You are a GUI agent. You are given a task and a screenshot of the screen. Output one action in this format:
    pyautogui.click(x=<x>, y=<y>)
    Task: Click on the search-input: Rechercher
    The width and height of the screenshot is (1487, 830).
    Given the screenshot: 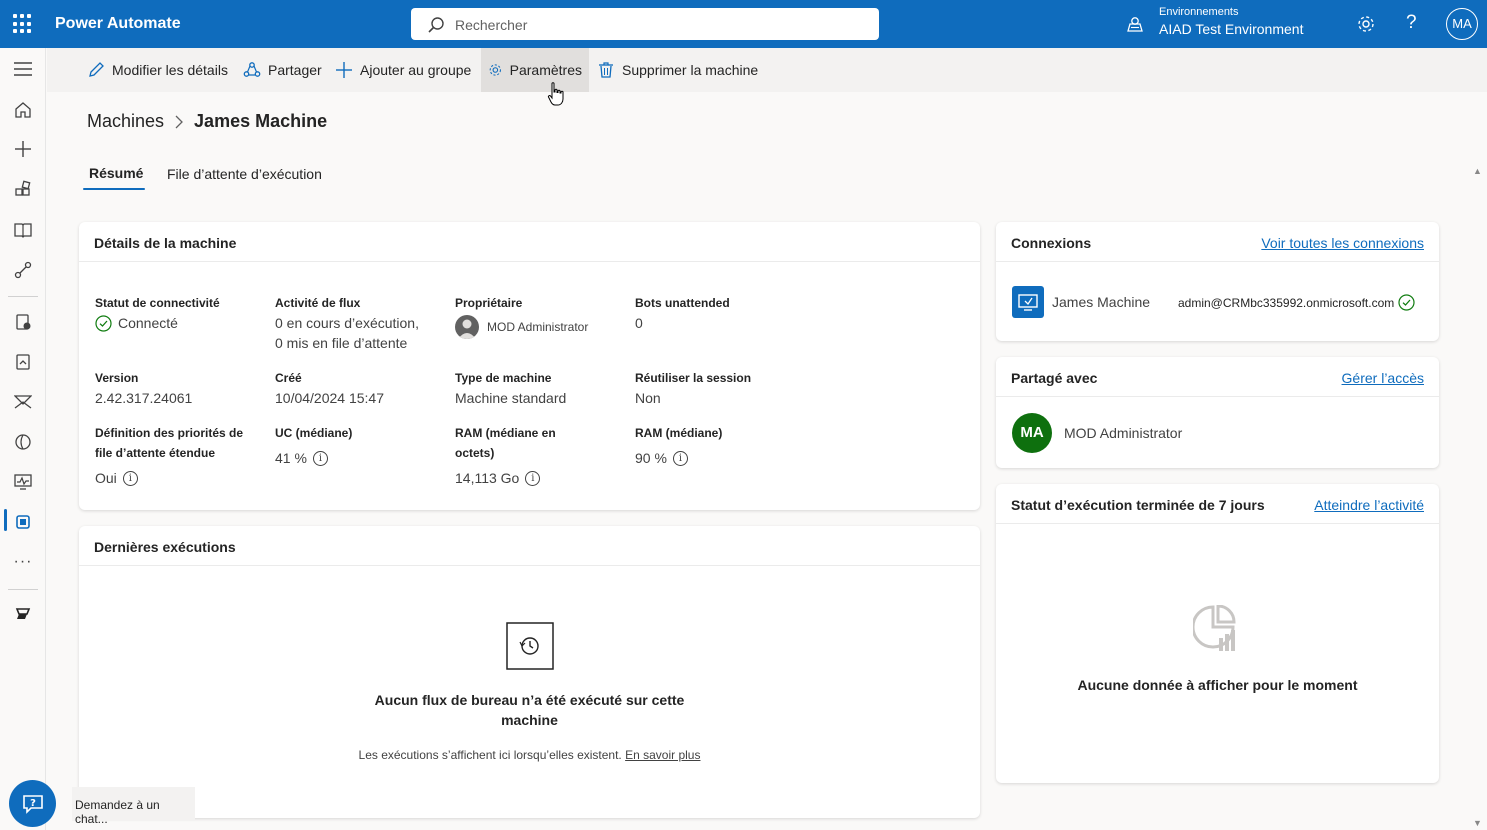 What is the action you would take?
    pyautogui.click(x=645, y=24)
    